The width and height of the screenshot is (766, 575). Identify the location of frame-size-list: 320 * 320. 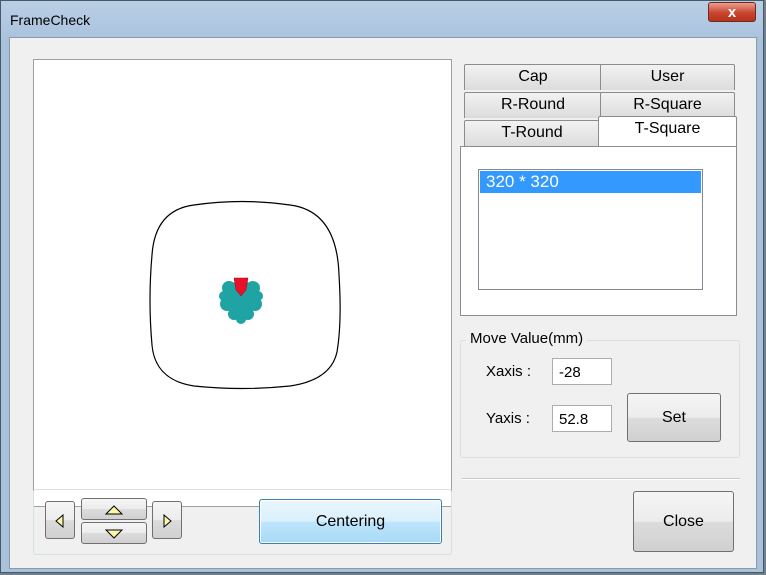
(590, 229).